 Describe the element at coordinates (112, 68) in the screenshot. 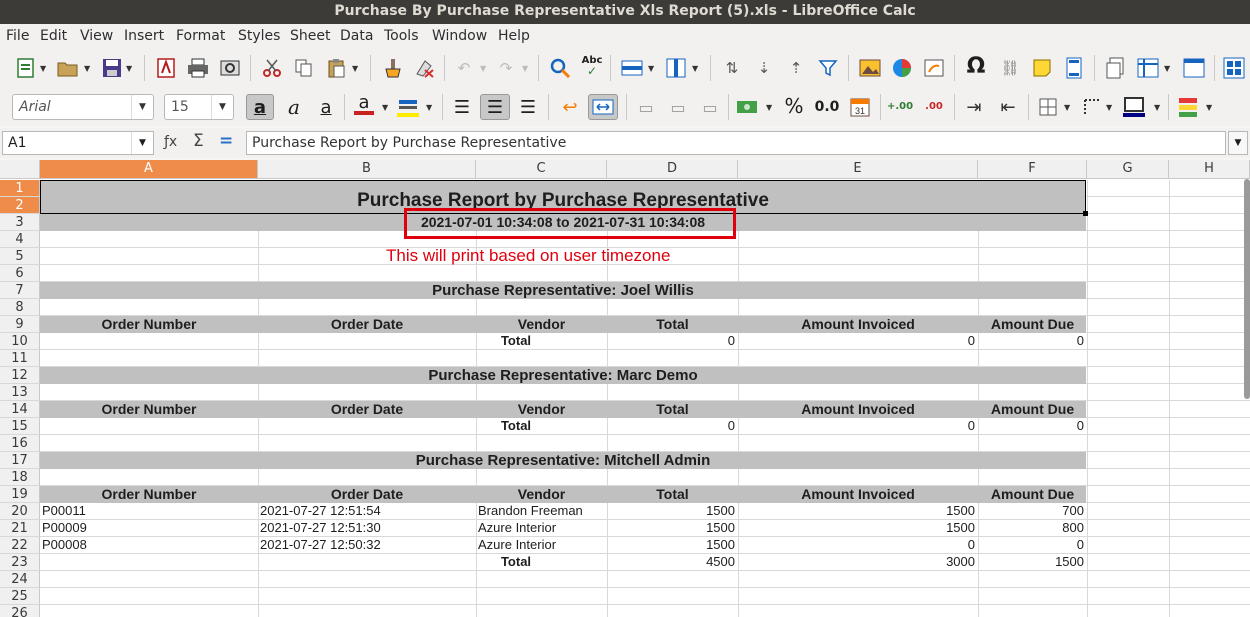

I see `save-icon` at that location.